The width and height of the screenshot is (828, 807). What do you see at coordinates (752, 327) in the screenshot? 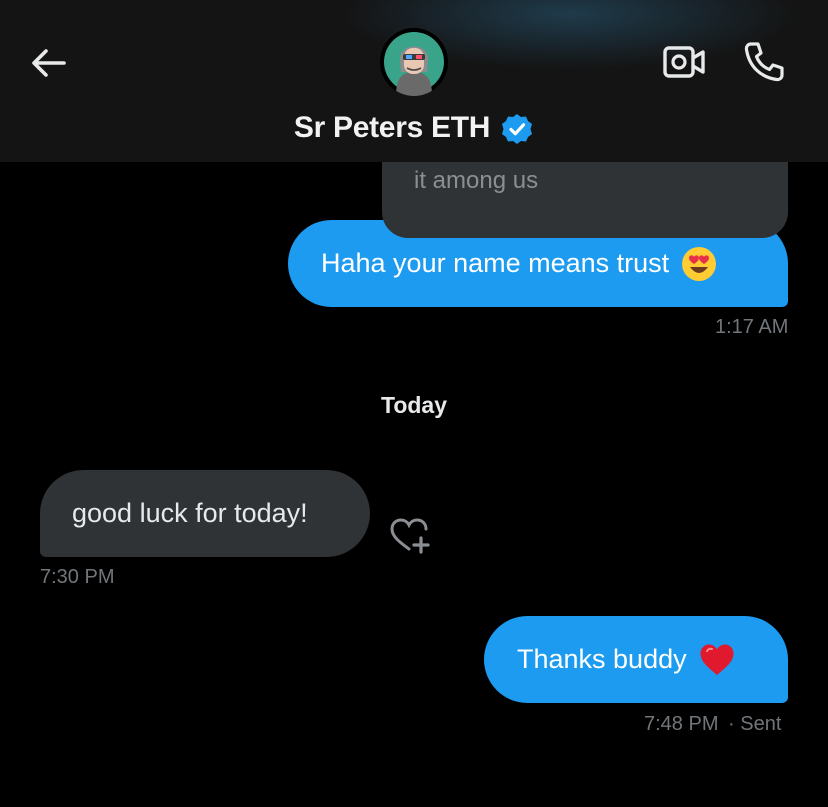
I see `message-timestamp: 1:17 AM` at bounding box center [752, 327].